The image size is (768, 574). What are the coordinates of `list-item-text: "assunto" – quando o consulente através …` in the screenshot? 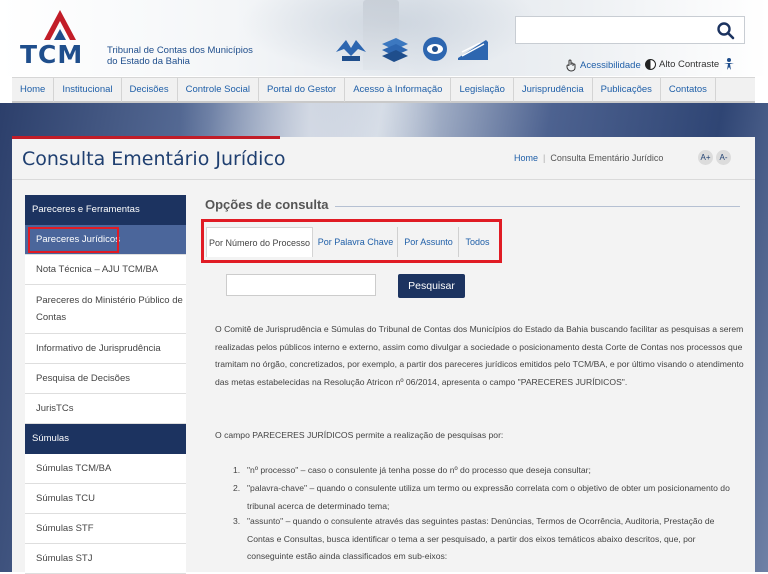 It's located at (481, 538).